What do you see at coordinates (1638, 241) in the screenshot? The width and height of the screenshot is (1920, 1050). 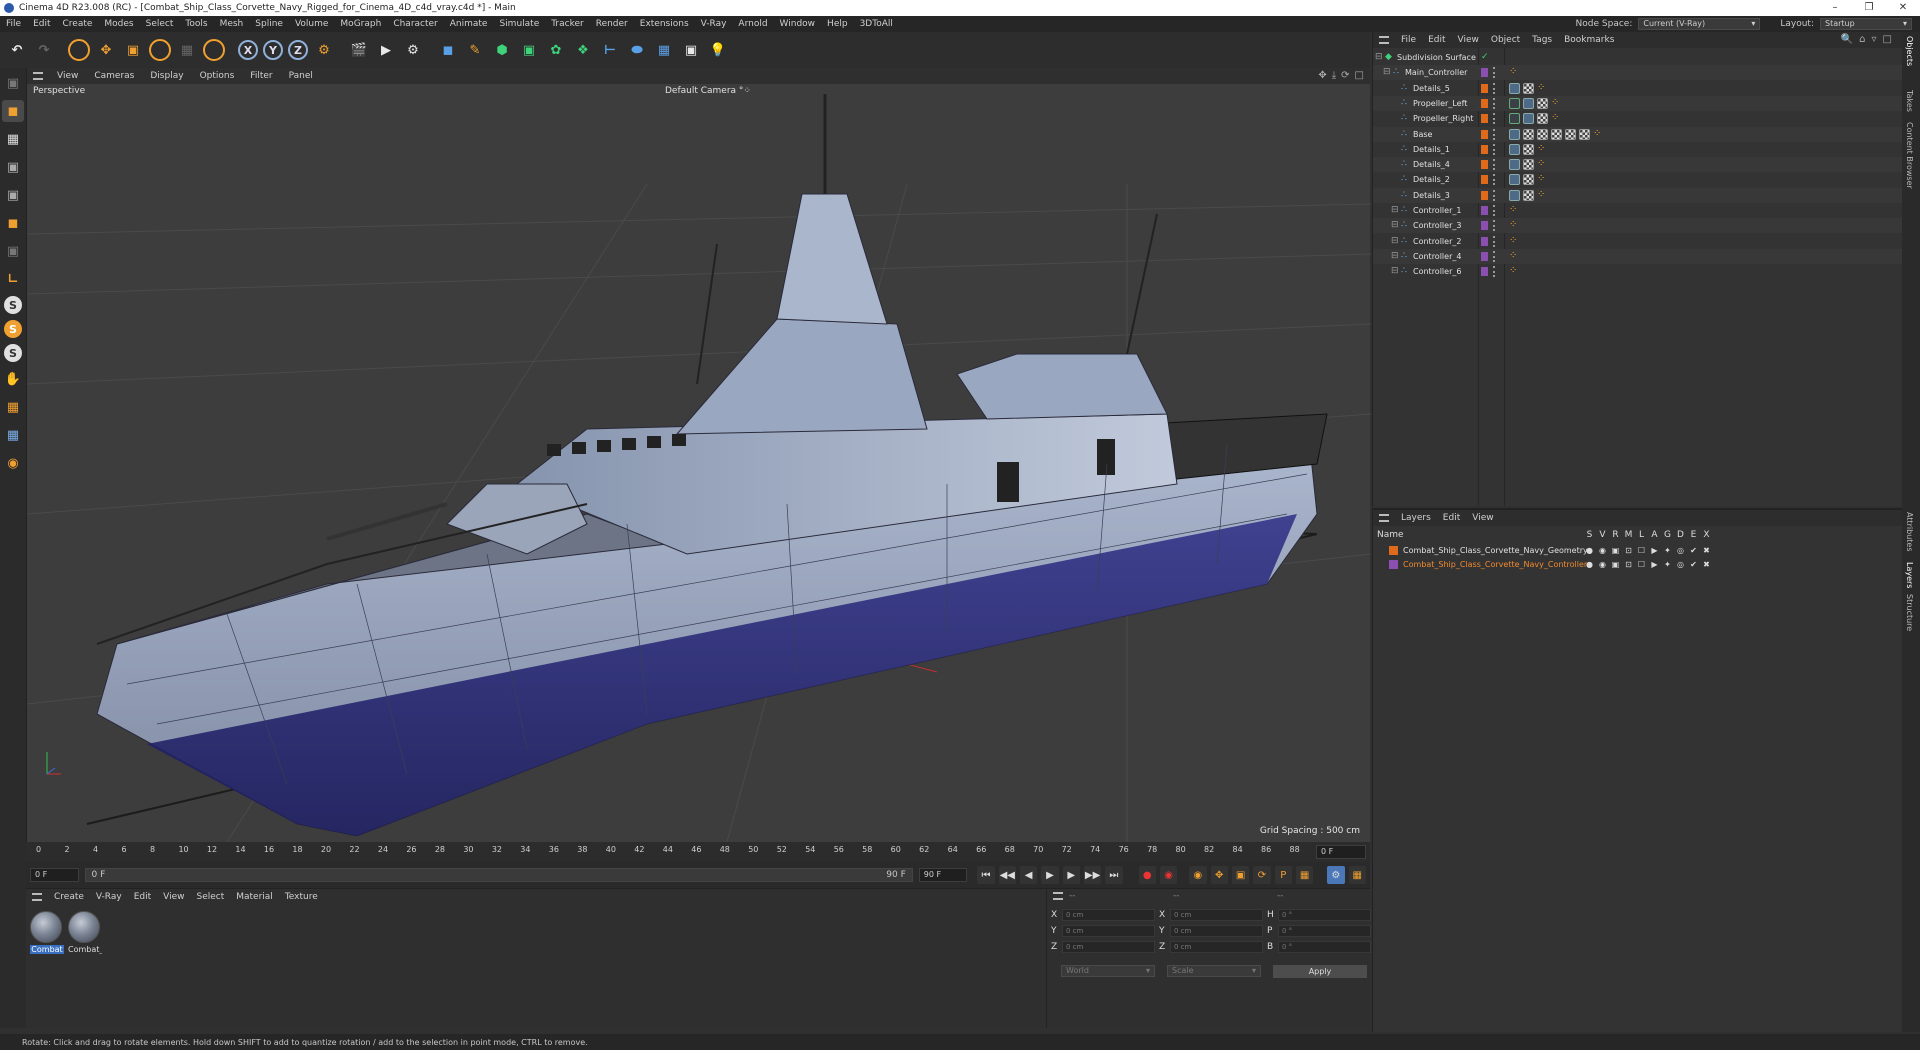 I see `object-row: ⊟ ∴ Controller_2 ⁘` at bounding box center [1638, 241].